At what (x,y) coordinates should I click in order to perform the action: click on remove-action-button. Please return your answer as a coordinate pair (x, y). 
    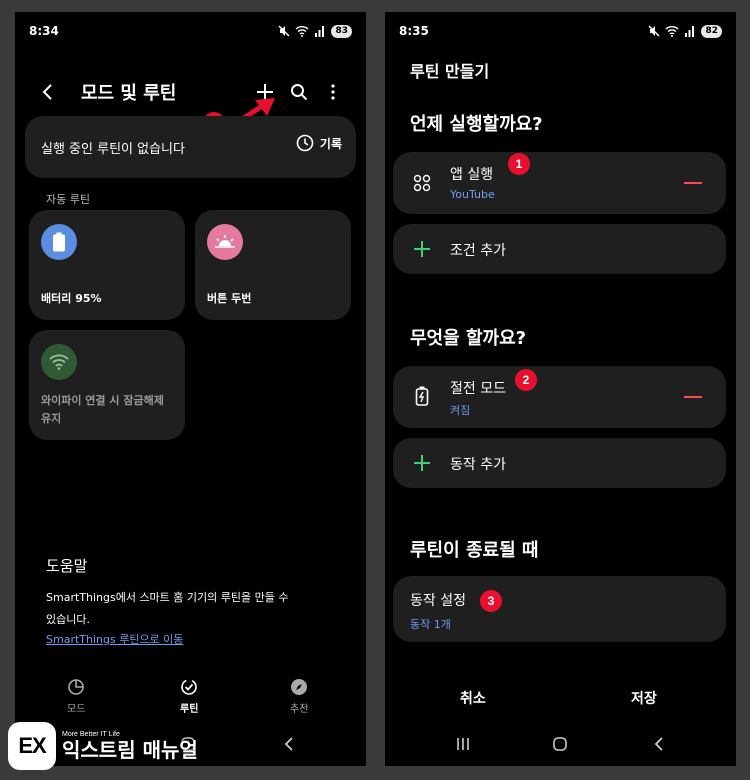
    Looking at the image, I should click on (693, 397).